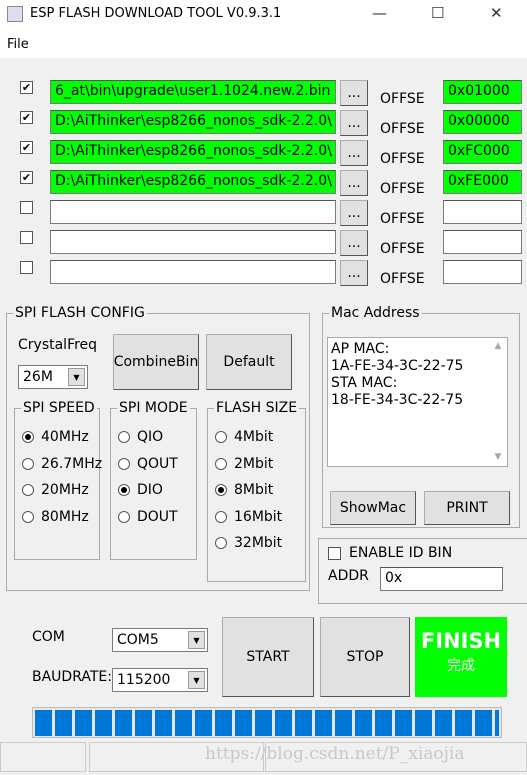 The image size is (527, 775). I want to click on spi-size-option-label: 8Mbit, so click(254, 490).